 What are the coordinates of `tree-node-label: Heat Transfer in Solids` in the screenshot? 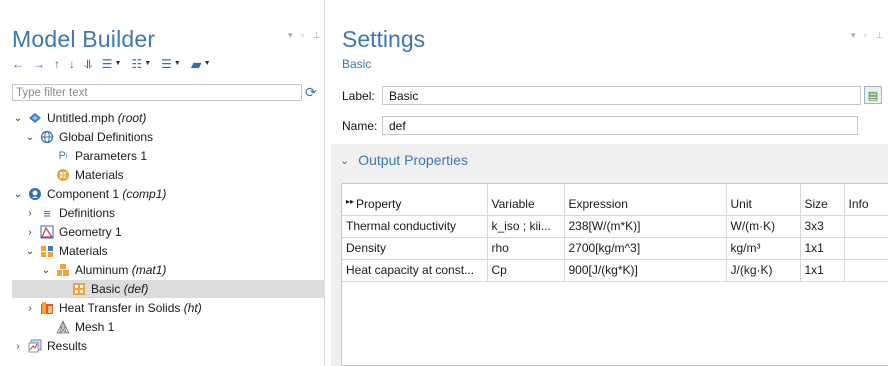 It's located at (120, 308).